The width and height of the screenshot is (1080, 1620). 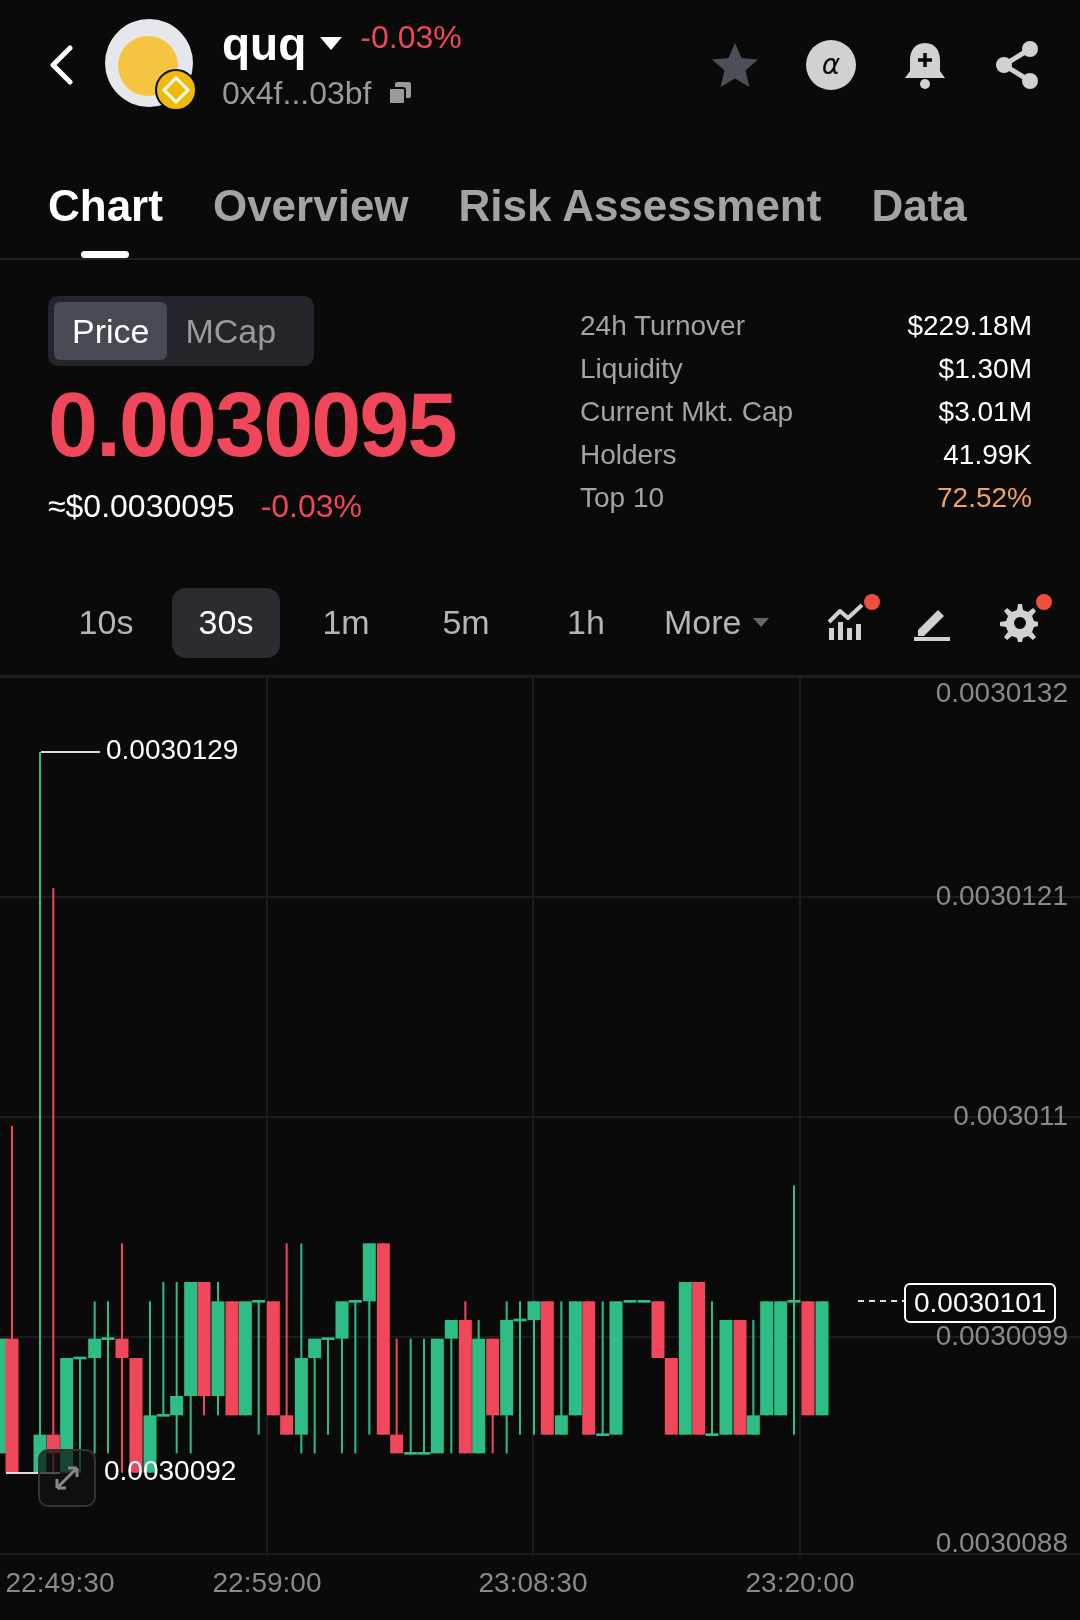 I want to click on interval-tab: 5m, so click(x=466, y=622).